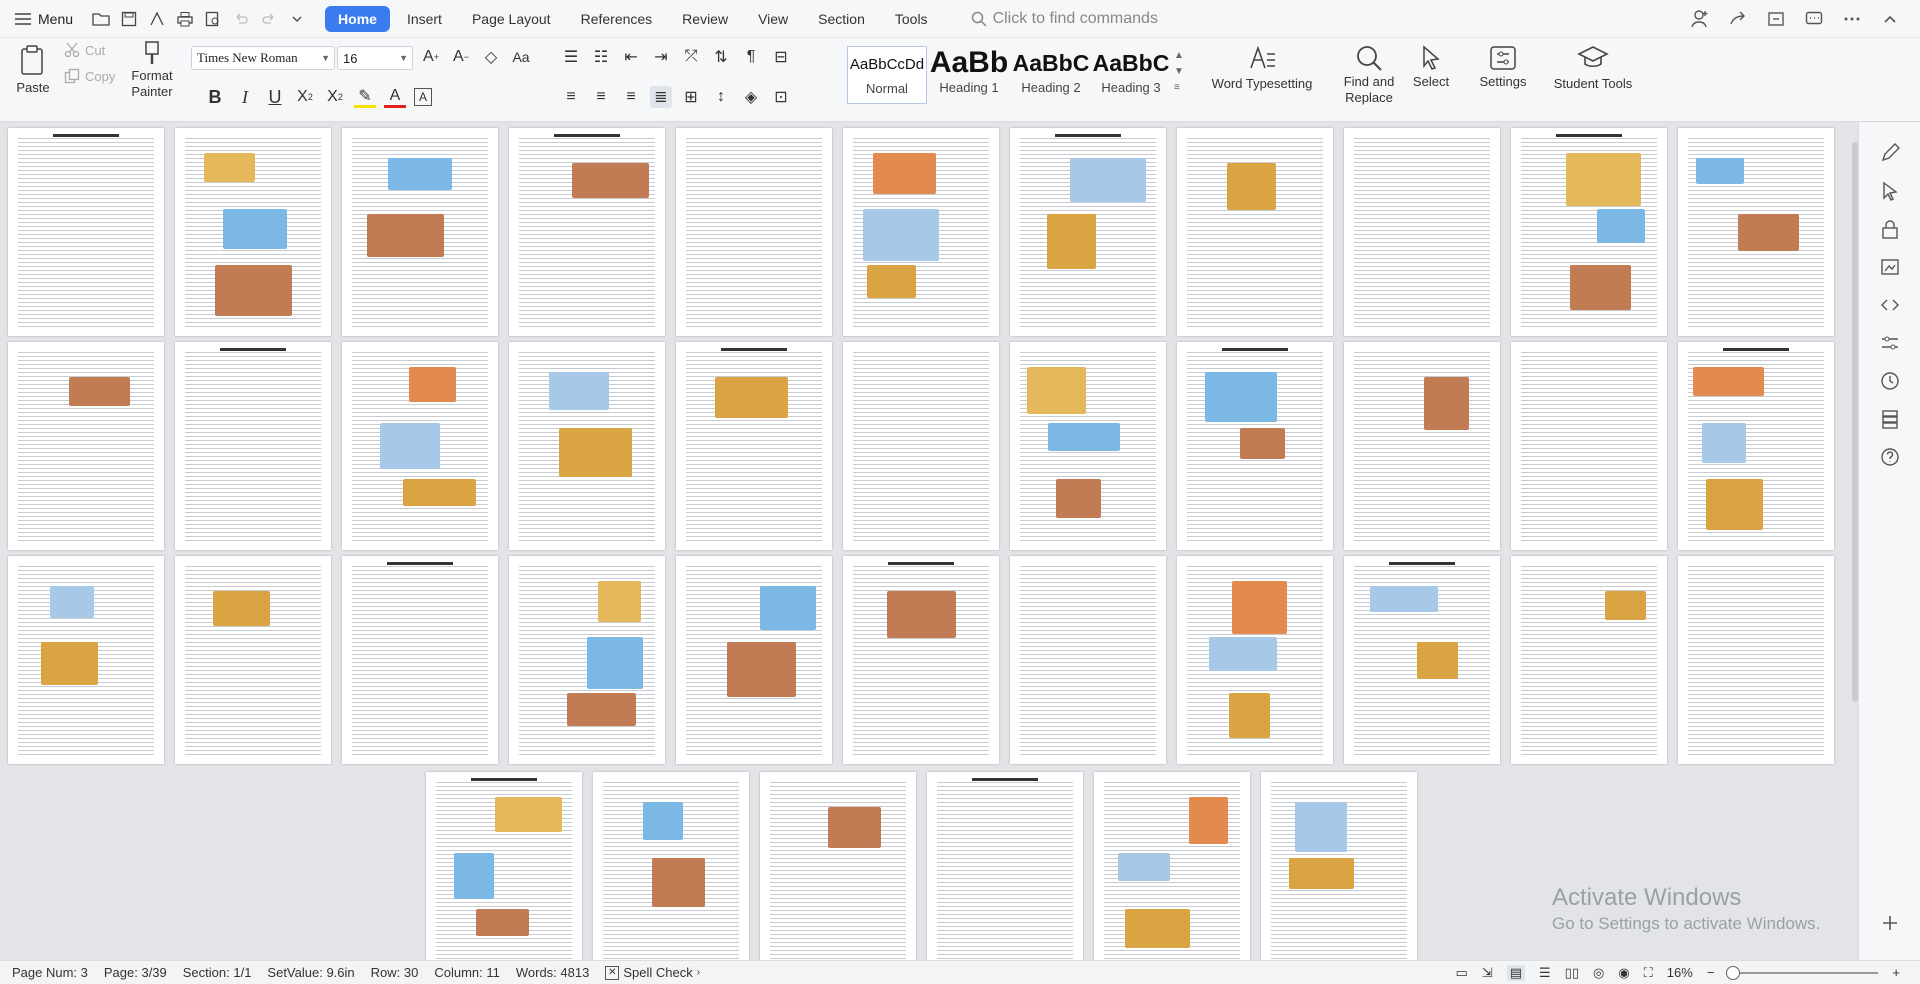 This screenshot has height=984, width=1920. What do you see at coordinates (365, 97) in the screenshot?
I see `highlight-icon: ✎` at bounding box center [365, 97].